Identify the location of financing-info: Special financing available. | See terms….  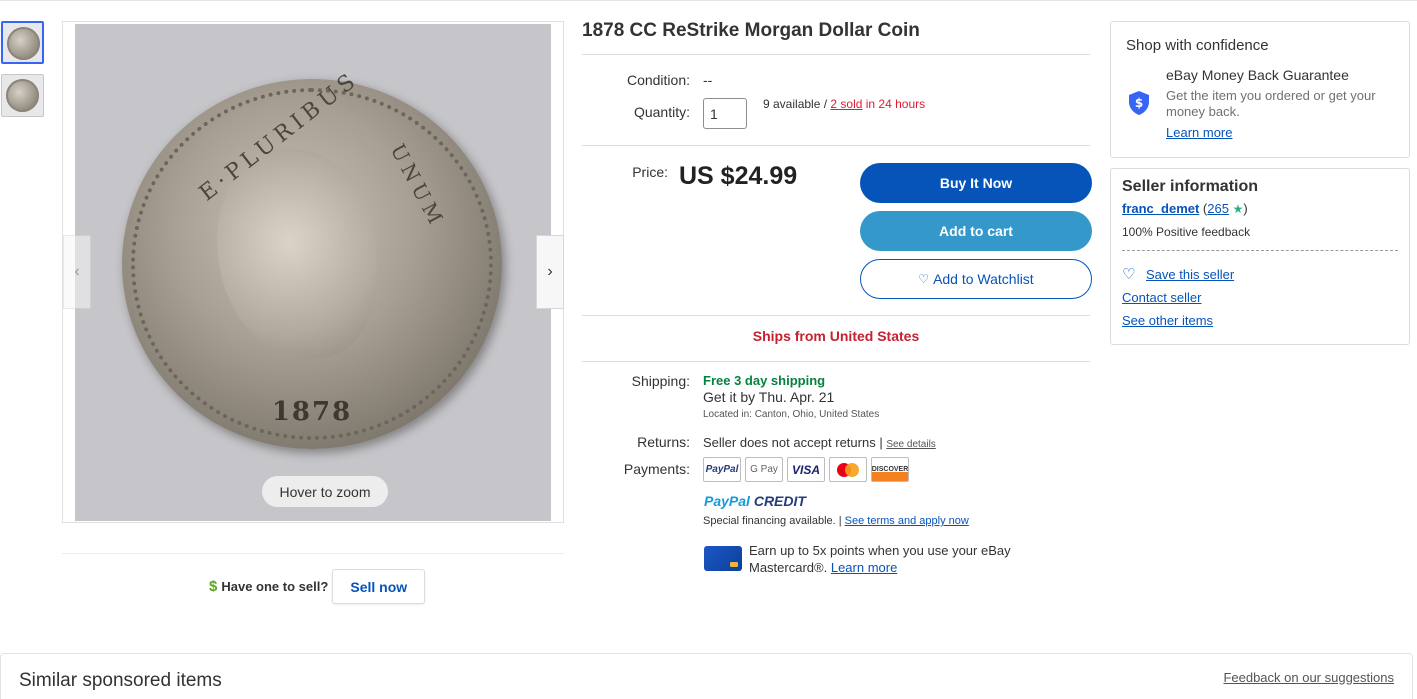
(836, 521).